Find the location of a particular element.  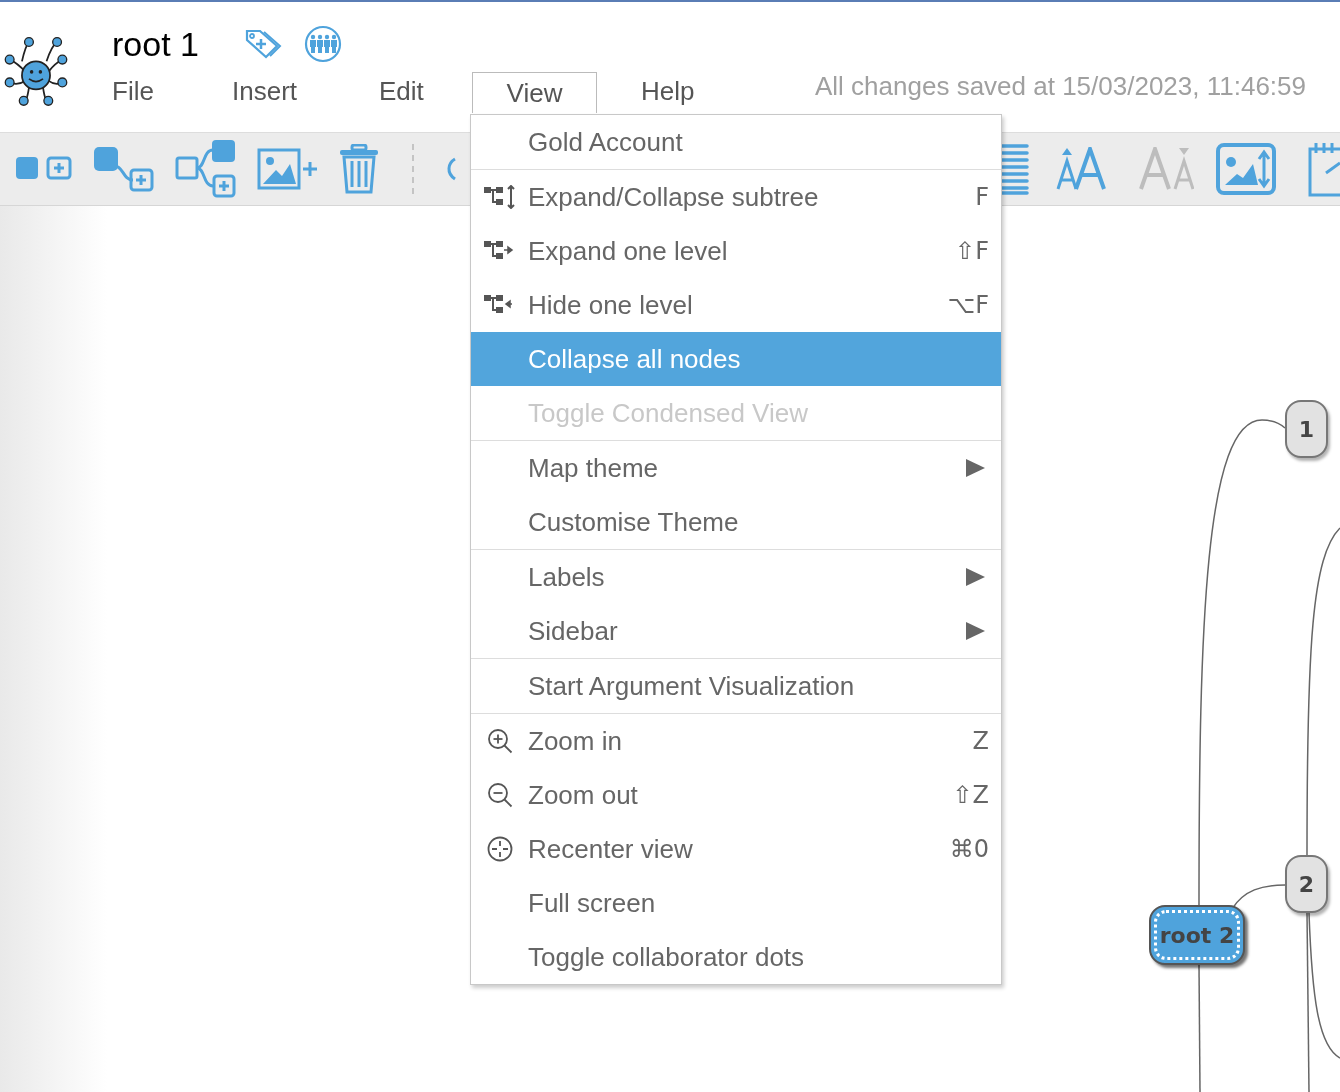

topic-node: 1 is located at coordinates (1306, 429).